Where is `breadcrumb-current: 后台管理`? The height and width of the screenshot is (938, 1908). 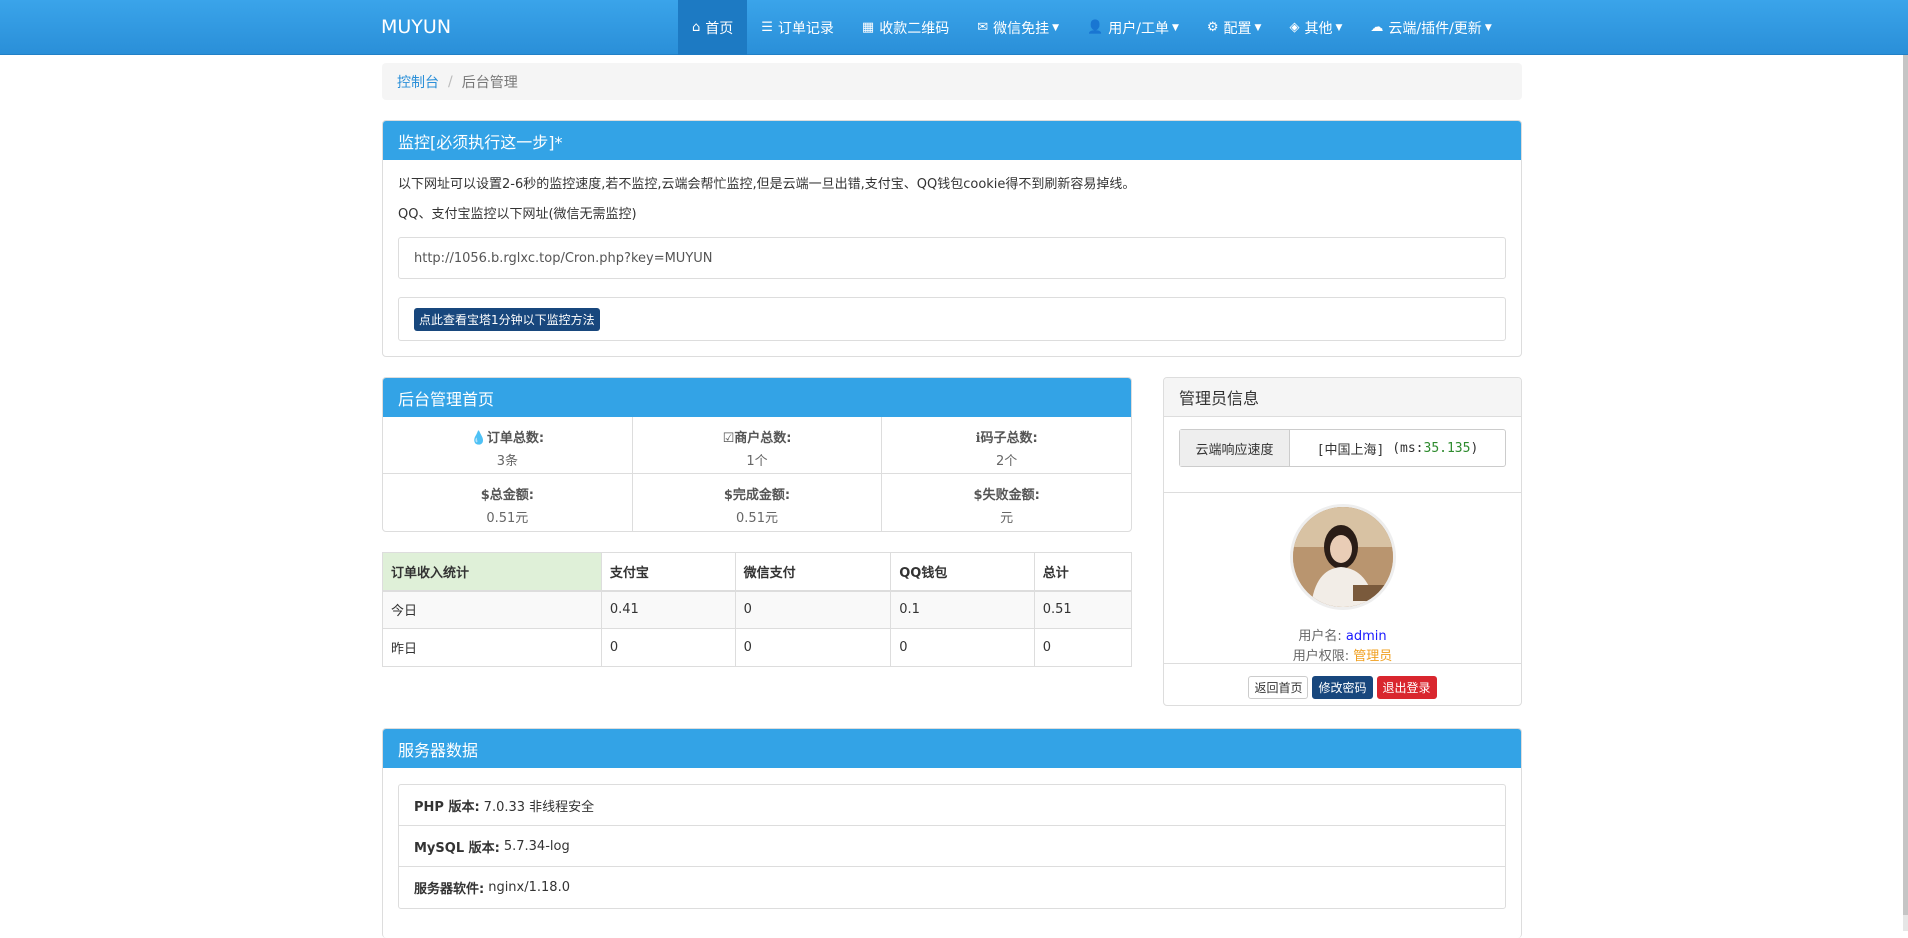 breadcrumb-current: 后台管理 is located at coordinates (489, 82).